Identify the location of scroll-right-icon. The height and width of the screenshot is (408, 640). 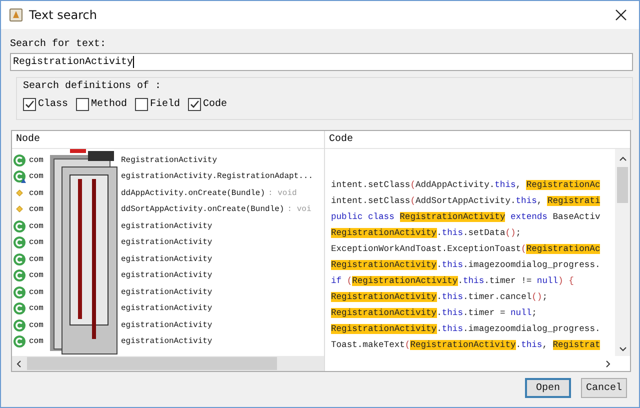
(608, 364).